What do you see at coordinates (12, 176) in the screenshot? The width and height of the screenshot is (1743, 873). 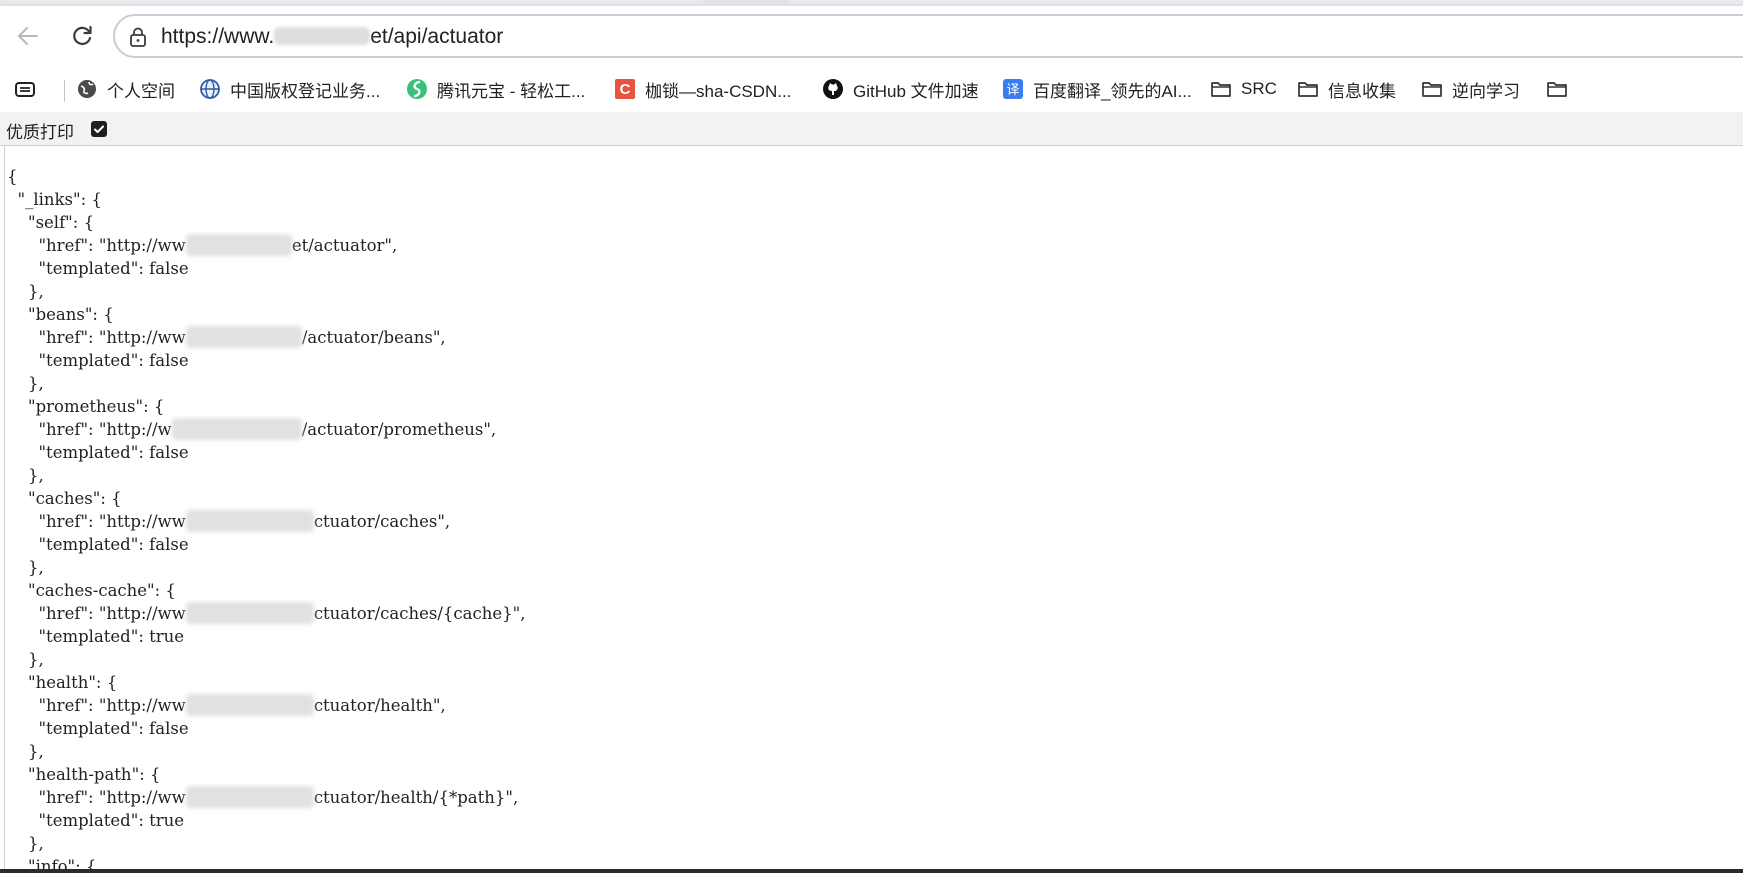 I see `json-line: {` at bounding box center [12, 176].